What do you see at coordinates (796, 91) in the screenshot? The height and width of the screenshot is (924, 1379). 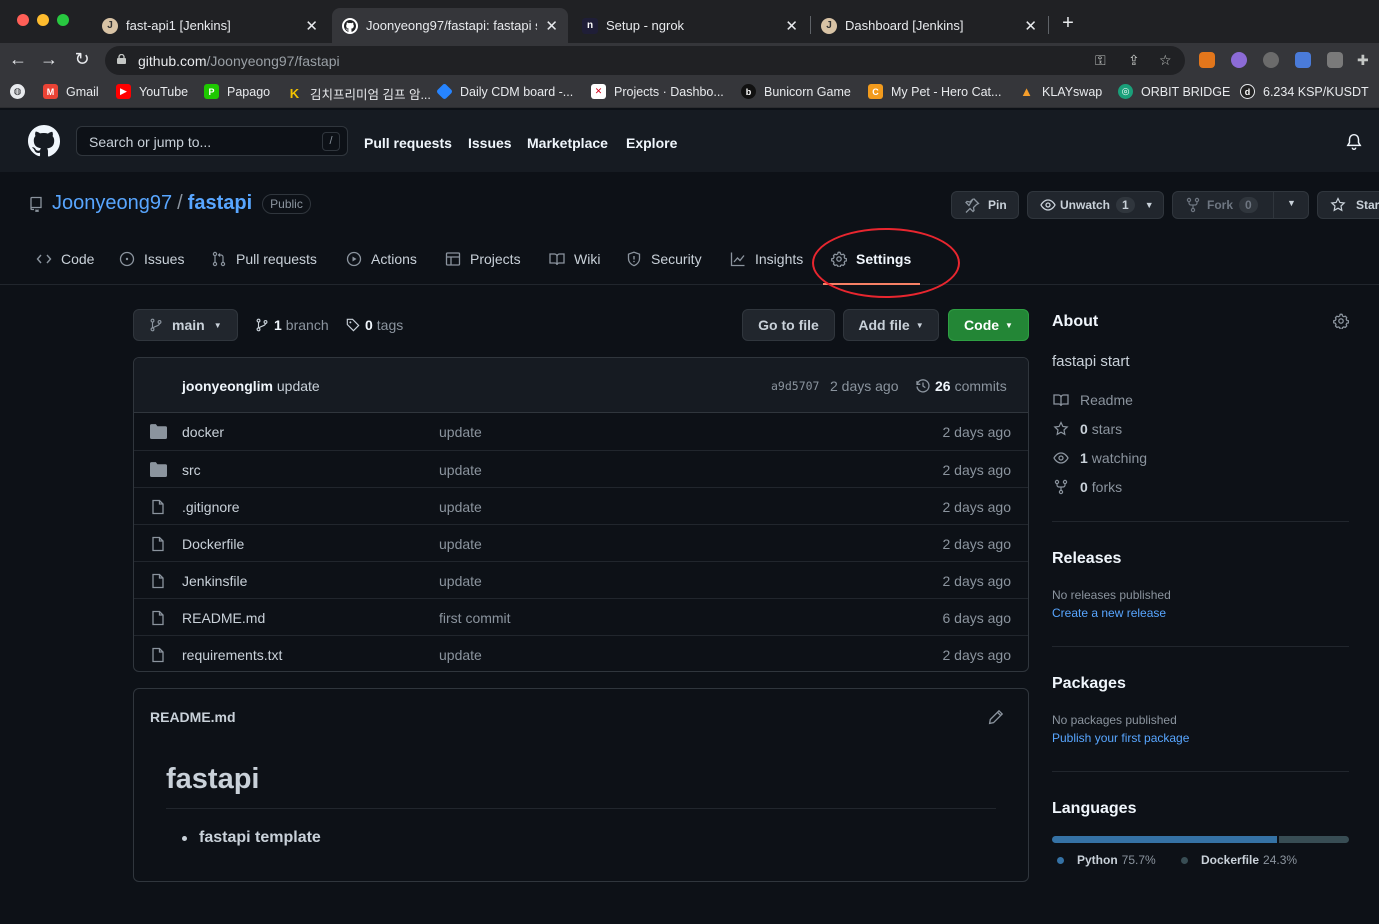 I see `bookmark-bunicorn: b Bunicorn Game` at bounding box center [796, 91].